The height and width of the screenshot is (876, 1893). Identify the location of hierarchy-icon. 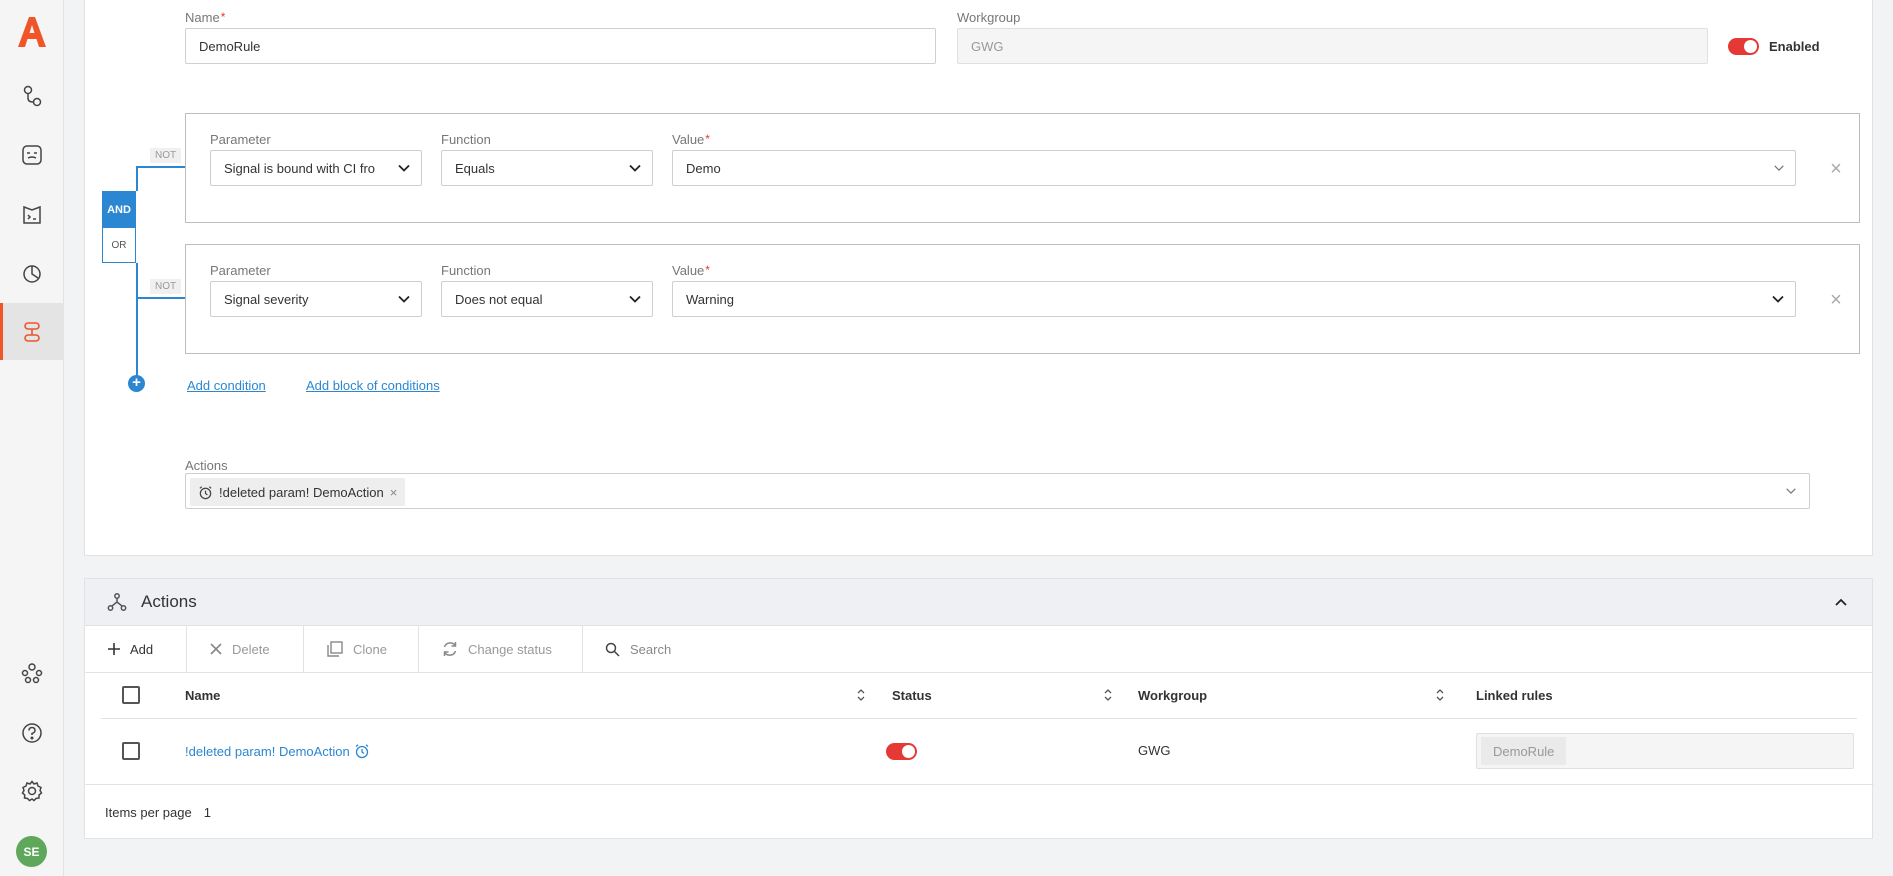
(117, 602).